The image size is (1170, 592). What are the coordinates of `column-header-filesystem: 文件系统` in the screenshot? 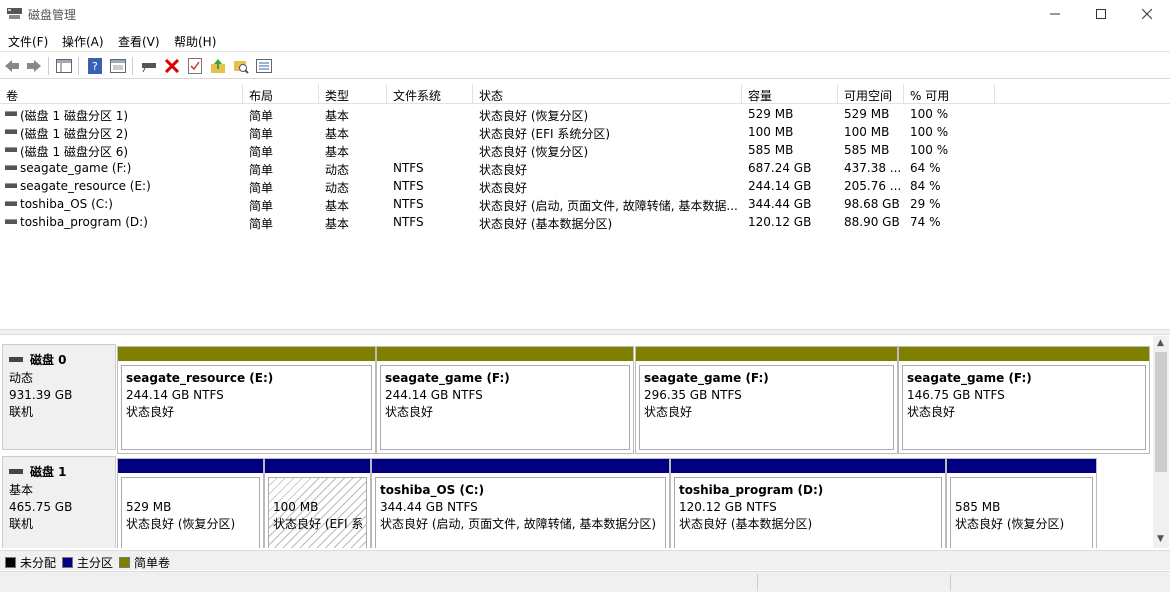 It's located at (430, 94).